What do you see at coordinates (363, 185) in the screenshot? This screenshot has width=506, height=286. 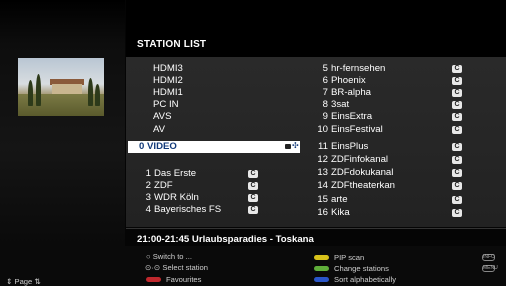 I see `station-name: ZDFtheaterkan` at bounding box center [363, 185].